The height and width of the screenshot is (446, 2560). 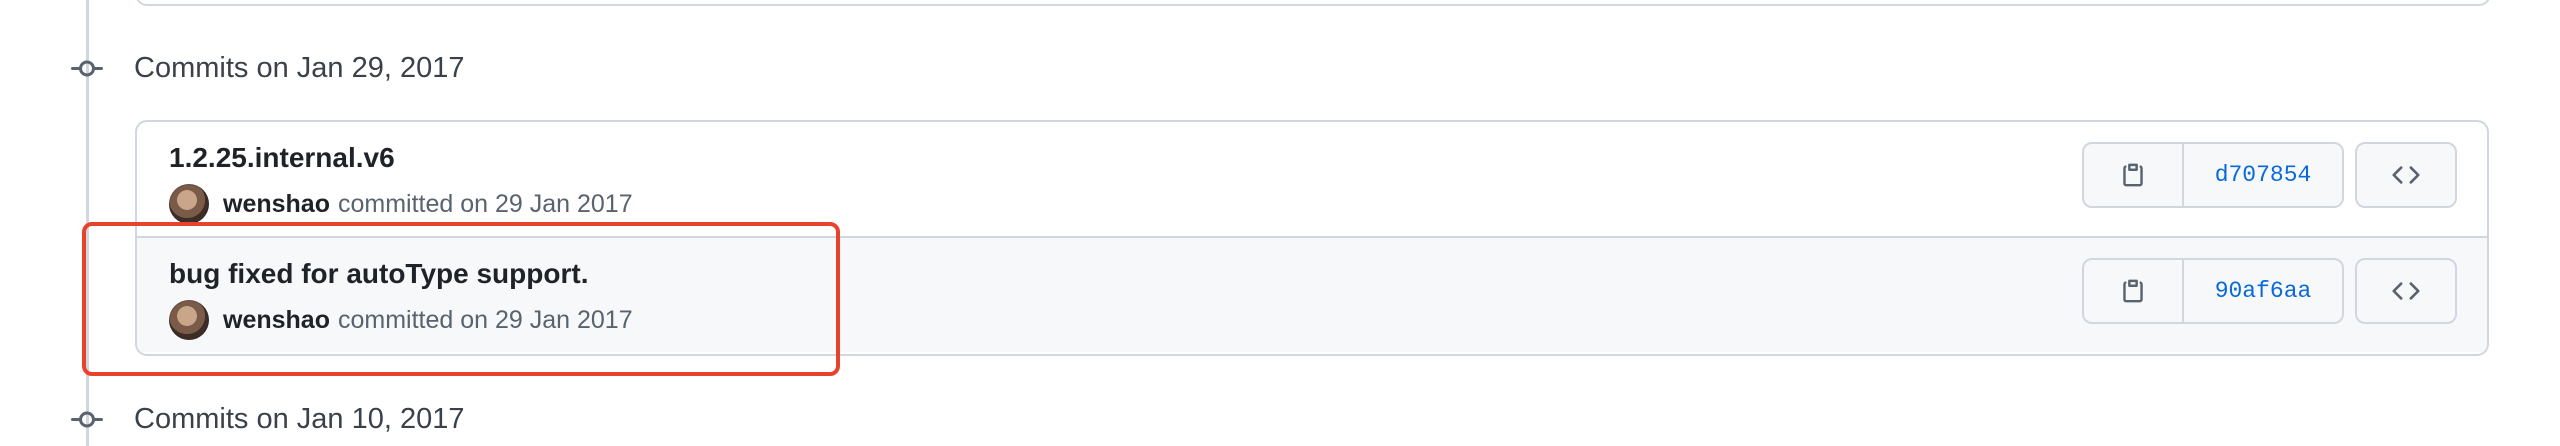 What do you see at coordinates (282, 158) in the screenshot?
I see `commit-title-link: 1.2.25.internal.v6` at bounding box center [282, 158].